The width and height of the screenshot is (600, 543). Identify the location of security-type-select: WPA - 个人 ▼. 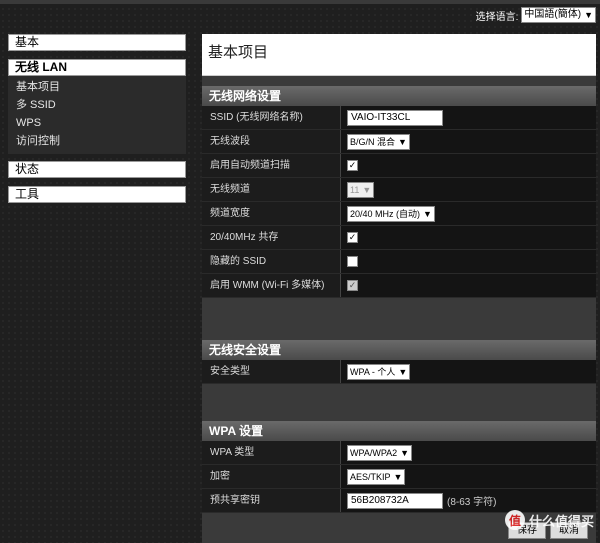
(379, 371).